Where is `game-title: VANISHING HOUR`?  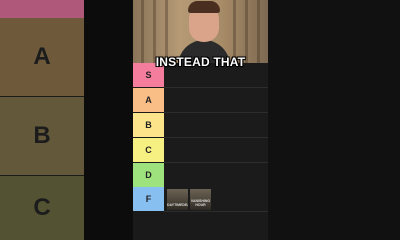
game-title: VANISHING HOUR is located at coordinates (200, 202).